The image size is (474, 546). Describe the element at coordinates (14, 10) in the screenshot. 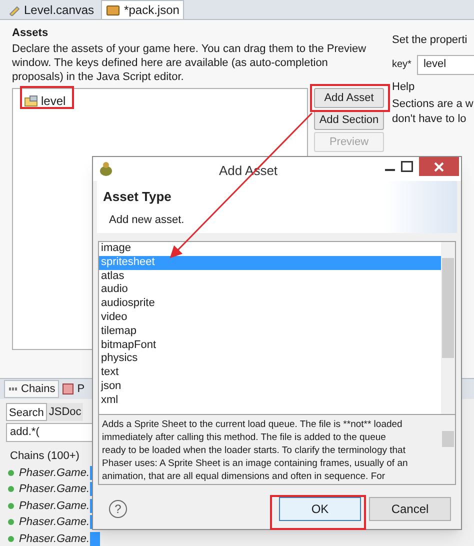

I see `pencil-icon` at that location.